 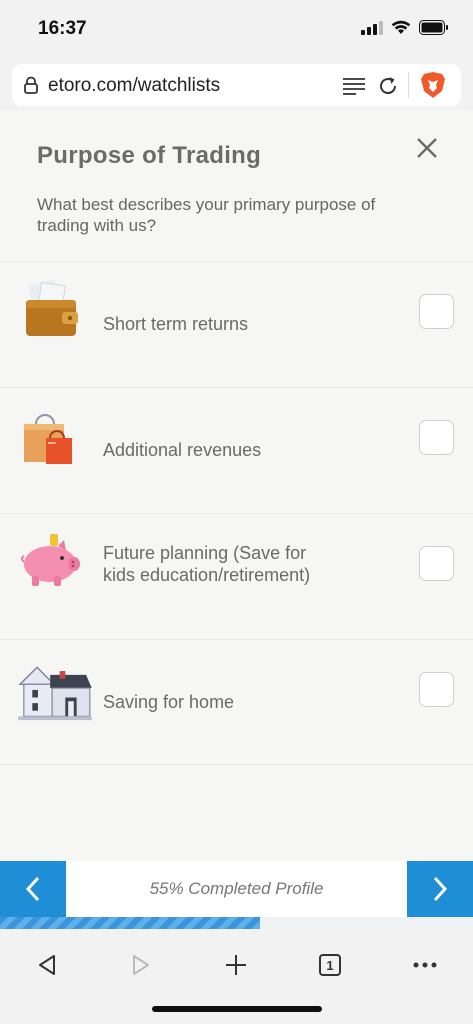 I want to click on forward-button, so click(x=141, y=965).